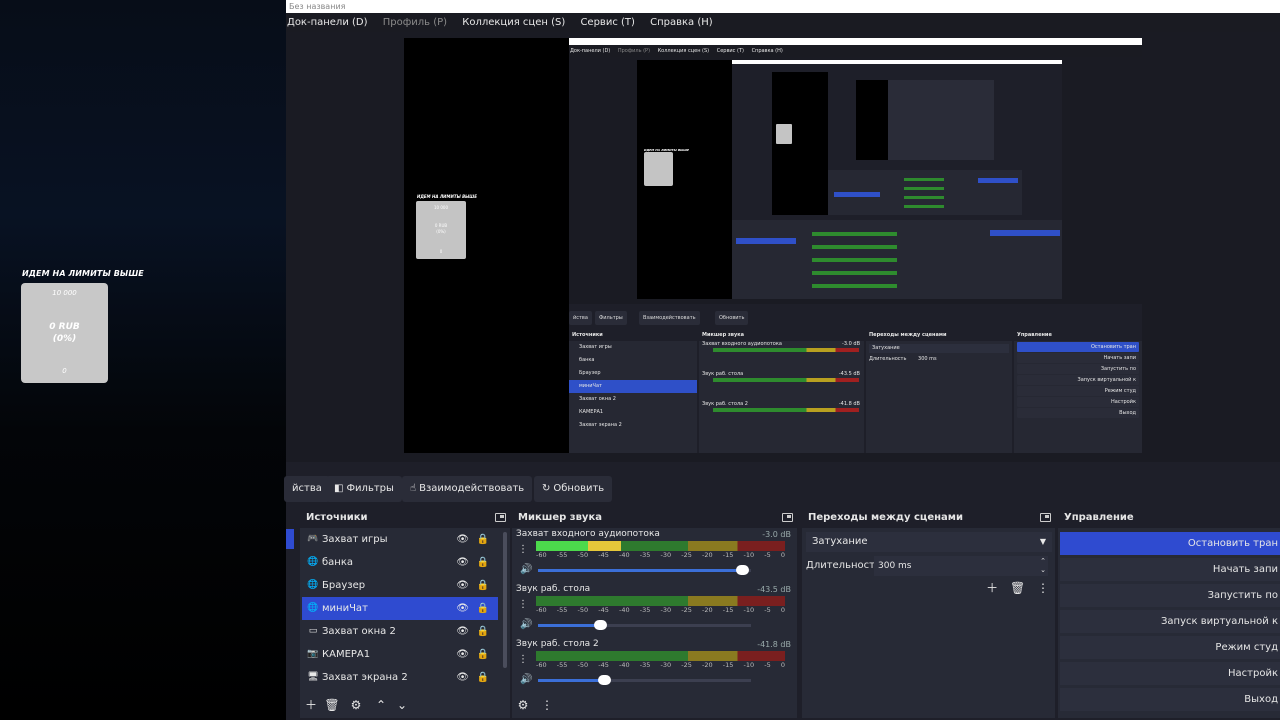 The width and height of the screenshot is (1280, 720). I want to click on deeper-docks, so click(925, 192).